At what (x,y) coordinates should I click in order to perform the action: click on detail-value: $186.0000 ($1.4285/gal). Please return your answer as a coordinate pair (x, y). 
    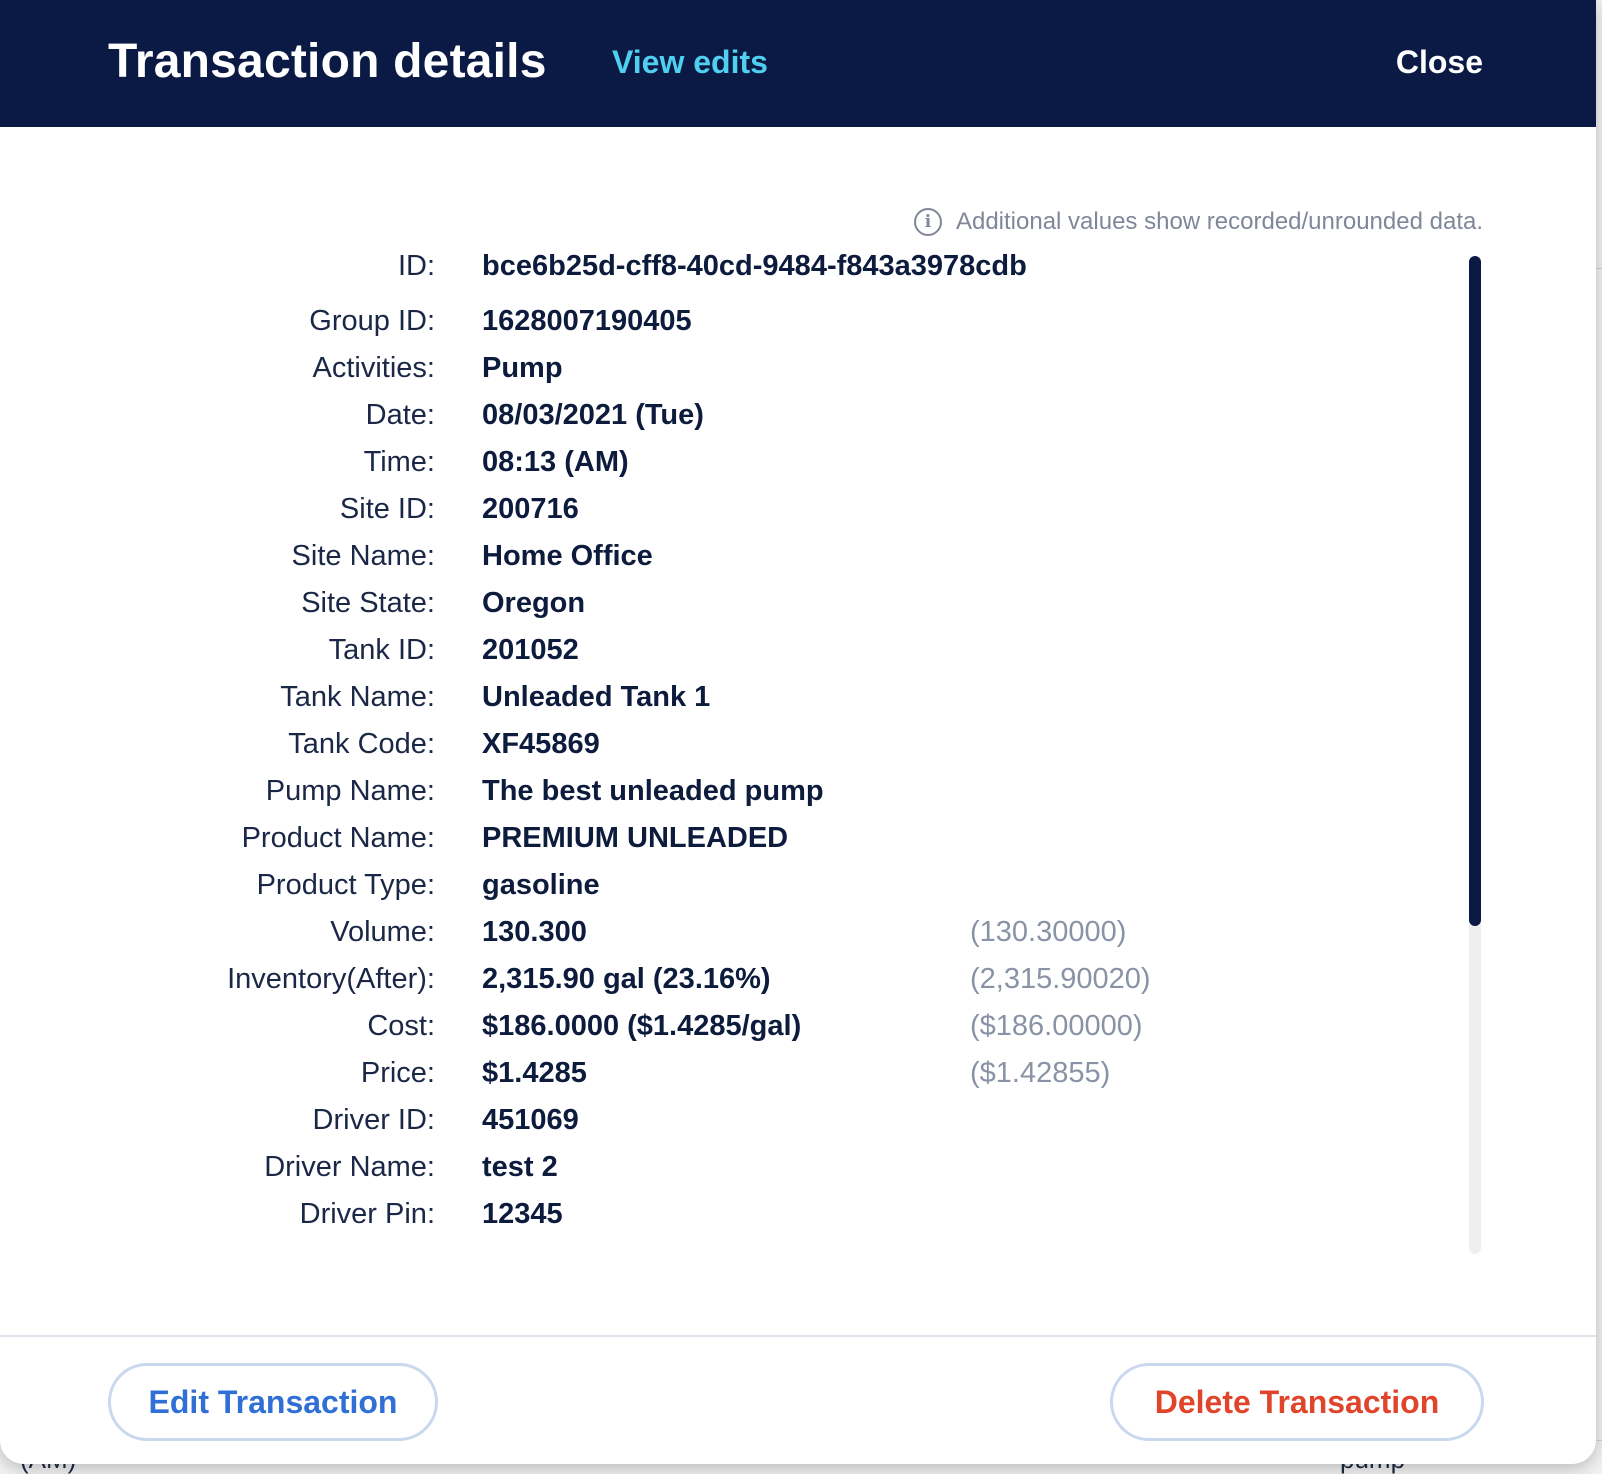
    Looking at the image, I should click on (642, 1026).